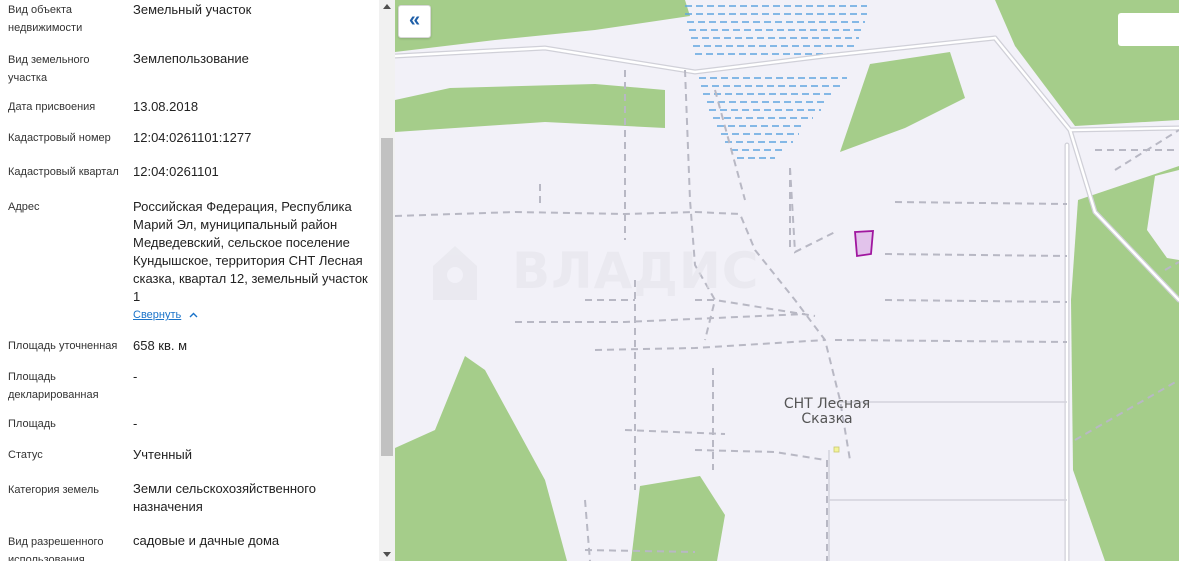  Describe the element at coordinates (192, 137) in the screenshot. I see `detail-value: 12:04:0261101:1277` at that location.